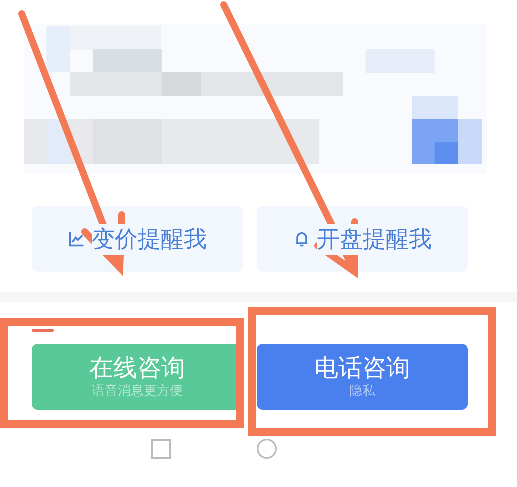 This screenshot has height=487, width=517. I want to click on reminder-button: 变价提醒我, so click(137, 239).